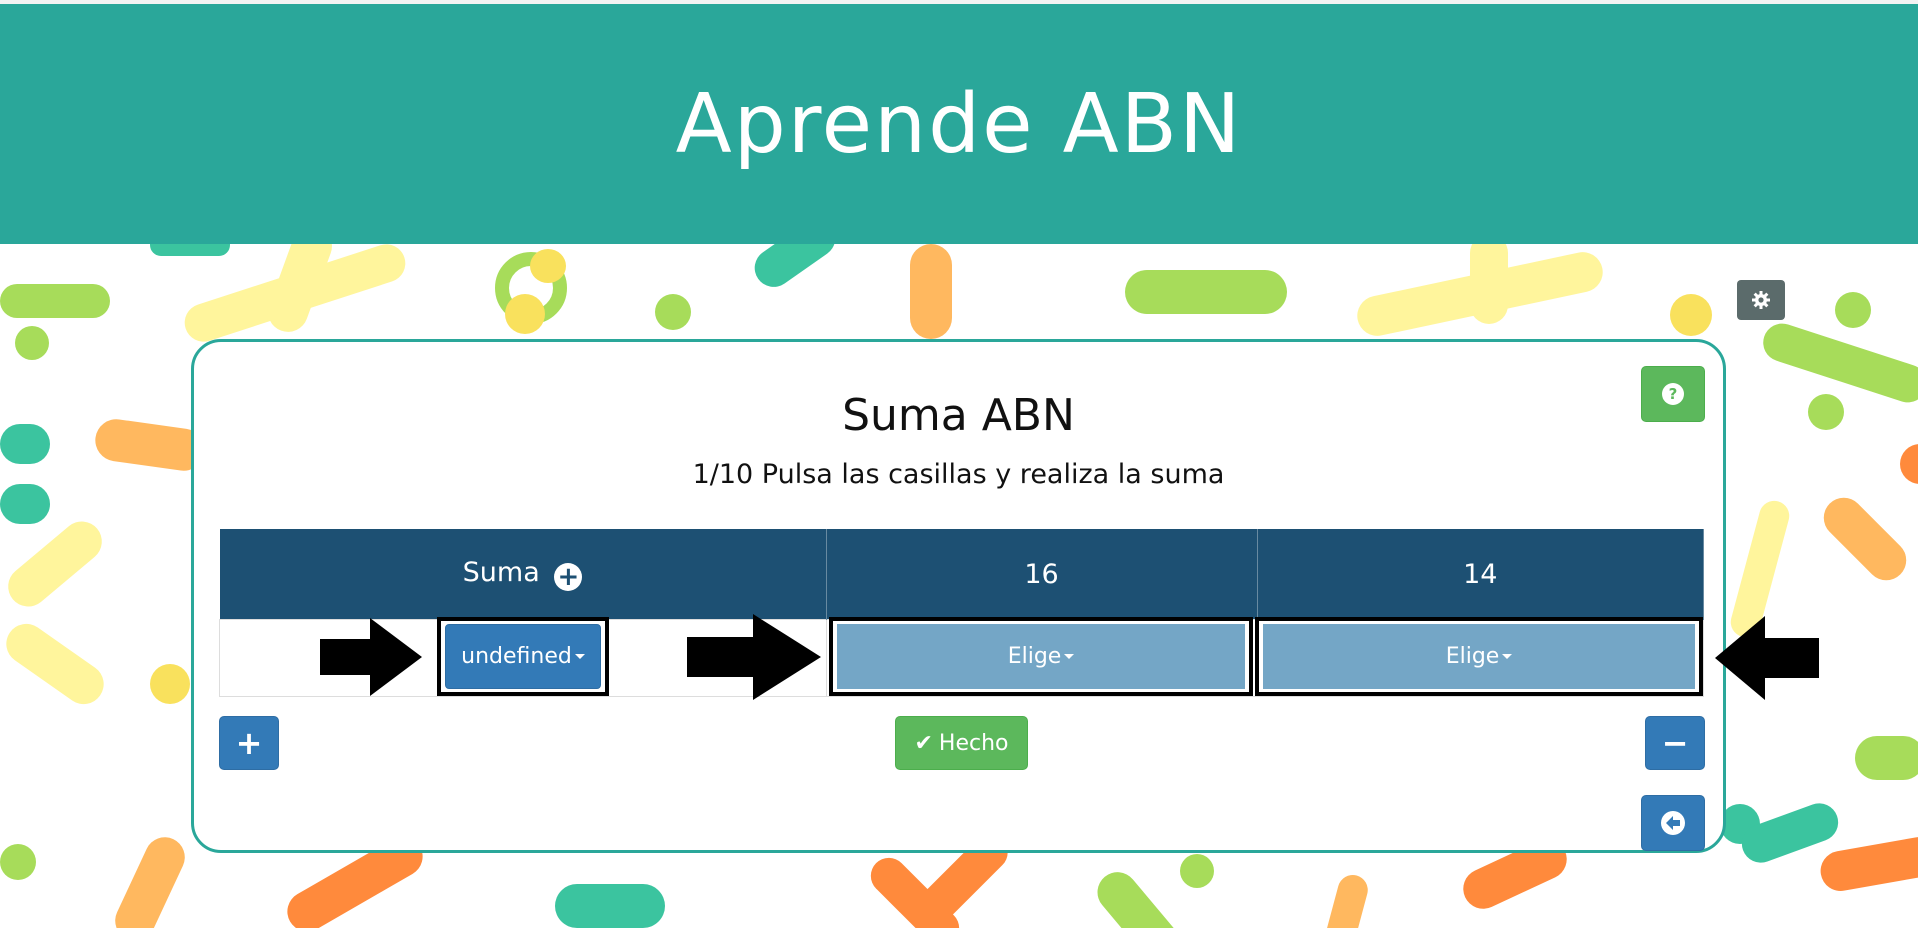  Describe the element at coordinates (1675, 743) in the screenshot. I see `remove-row-button: −` at that location.